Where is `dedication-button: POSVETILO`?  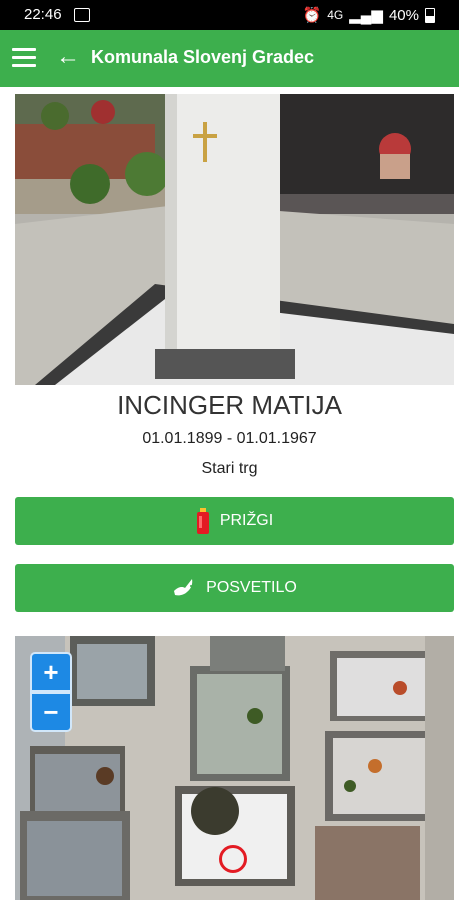
dedication-button: POSVETILO is located at coordinates (234, 588).